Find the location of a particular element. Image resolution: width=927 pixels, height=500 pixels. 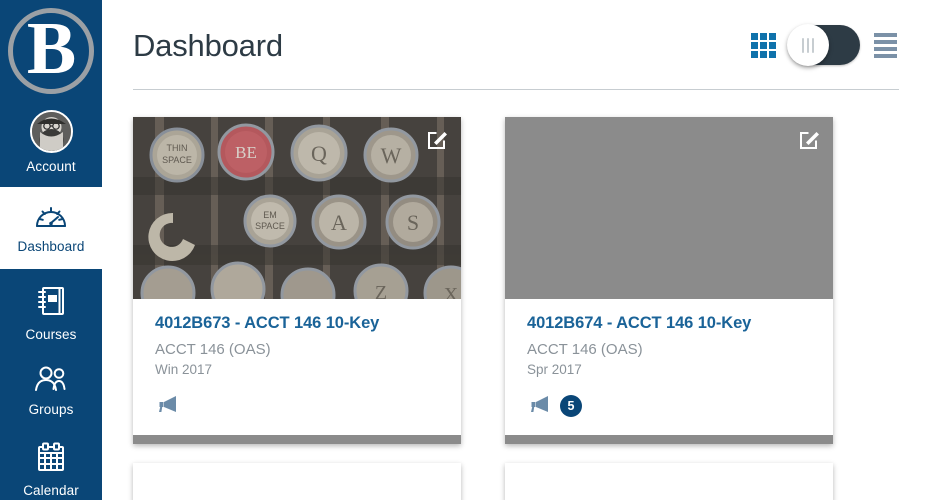

course-title-link: 4012B674 - ACCT 146 10-Key is located at coordinates (680, 324).